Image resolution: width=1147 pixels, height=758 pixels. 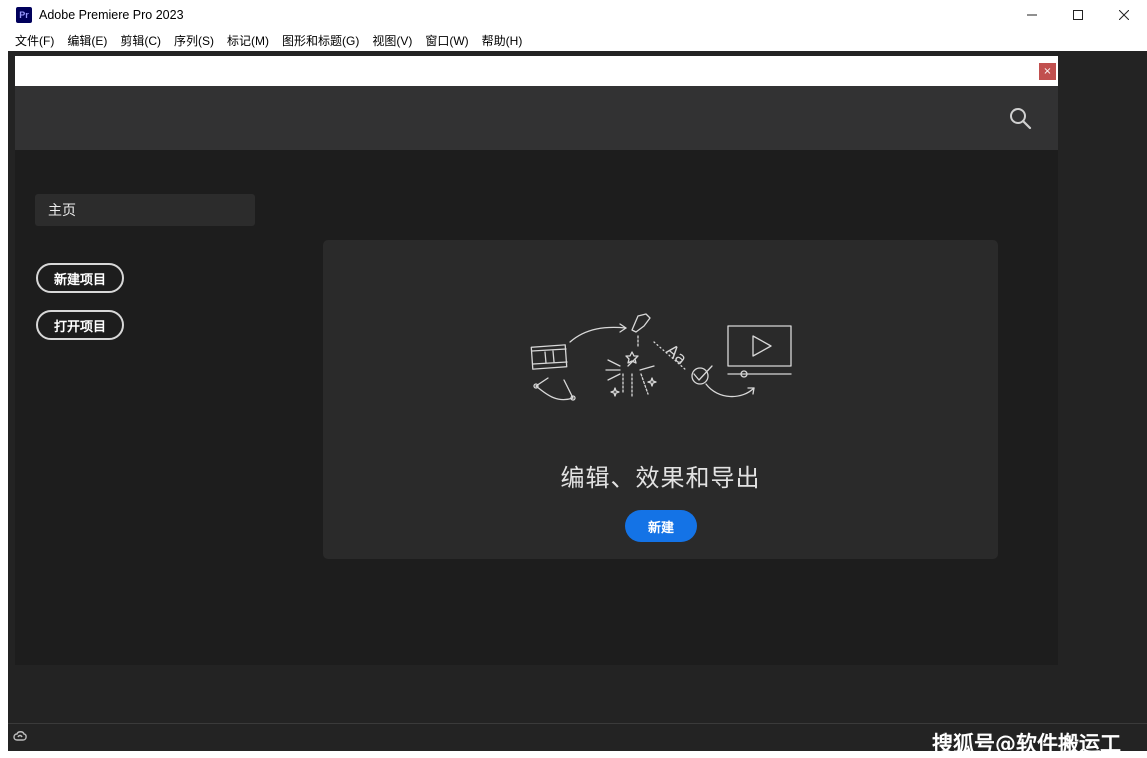 What do you see at coordinates (86, 40) in the screenshot?
I see `menu-edit: 编辑(E)` at bounding box center [86, 40].